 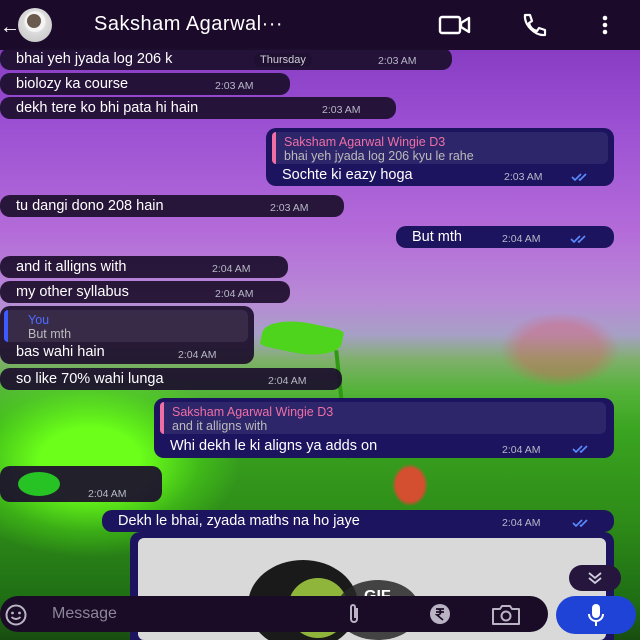 What do you see at coordinates (35, 25) in the screenshot?
I see `avatar` at bounding box center [35, 25].